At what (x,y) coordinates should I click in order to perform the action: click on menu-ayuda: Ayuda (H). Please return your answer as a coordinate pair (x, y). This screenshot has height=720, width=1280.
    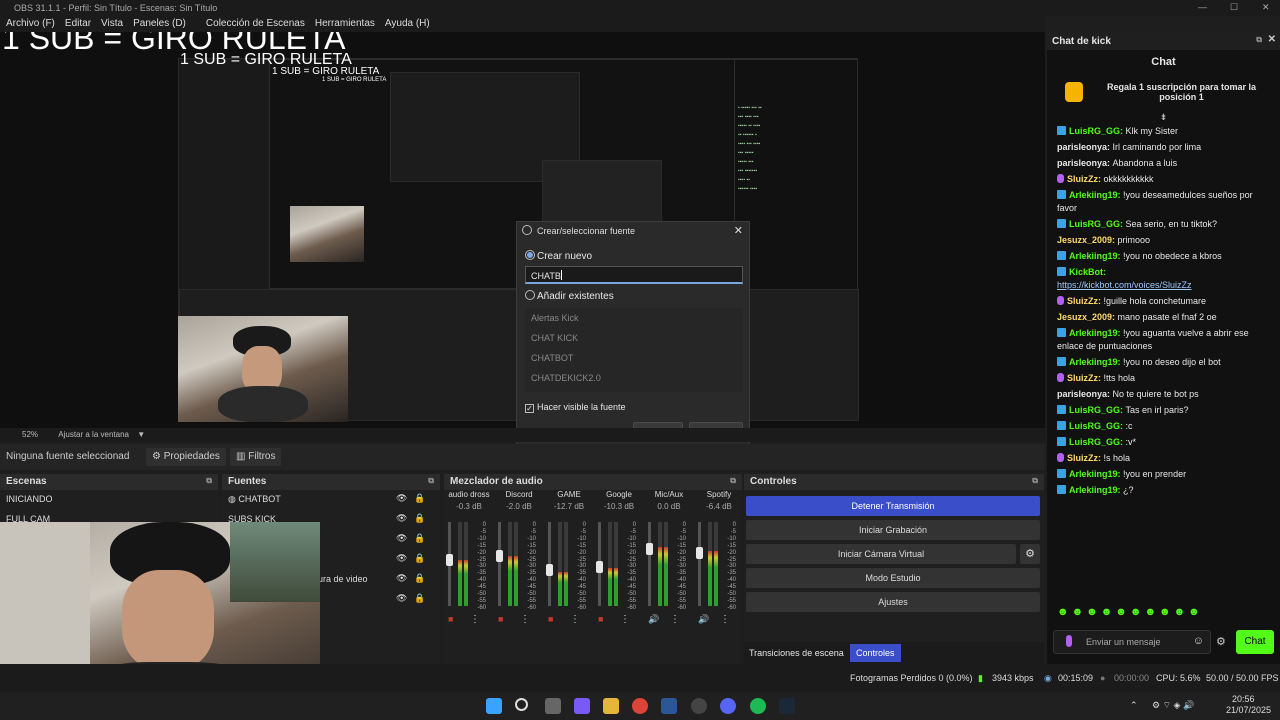
    Looking at the image, I should click on (407, 25).